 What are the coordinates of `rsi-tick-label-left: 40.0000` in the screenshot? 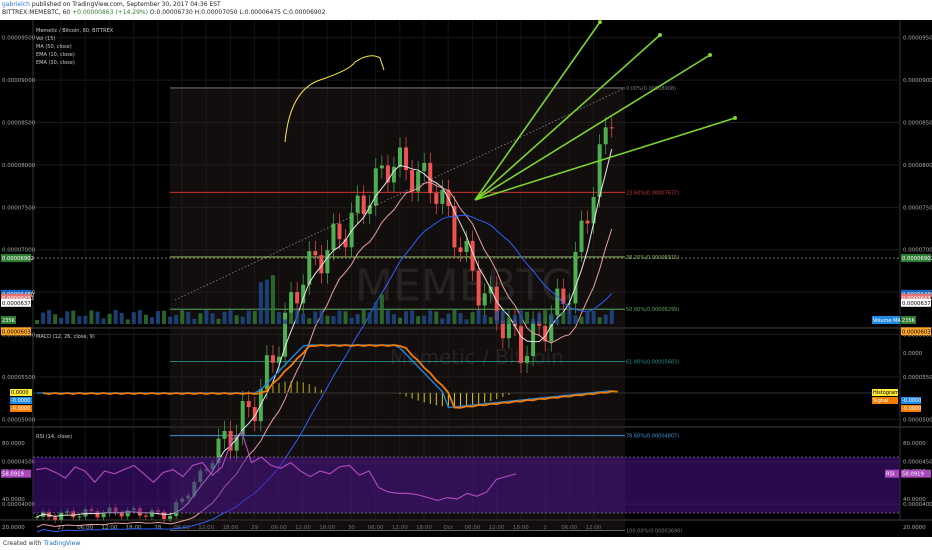 It's located at (13, 500).